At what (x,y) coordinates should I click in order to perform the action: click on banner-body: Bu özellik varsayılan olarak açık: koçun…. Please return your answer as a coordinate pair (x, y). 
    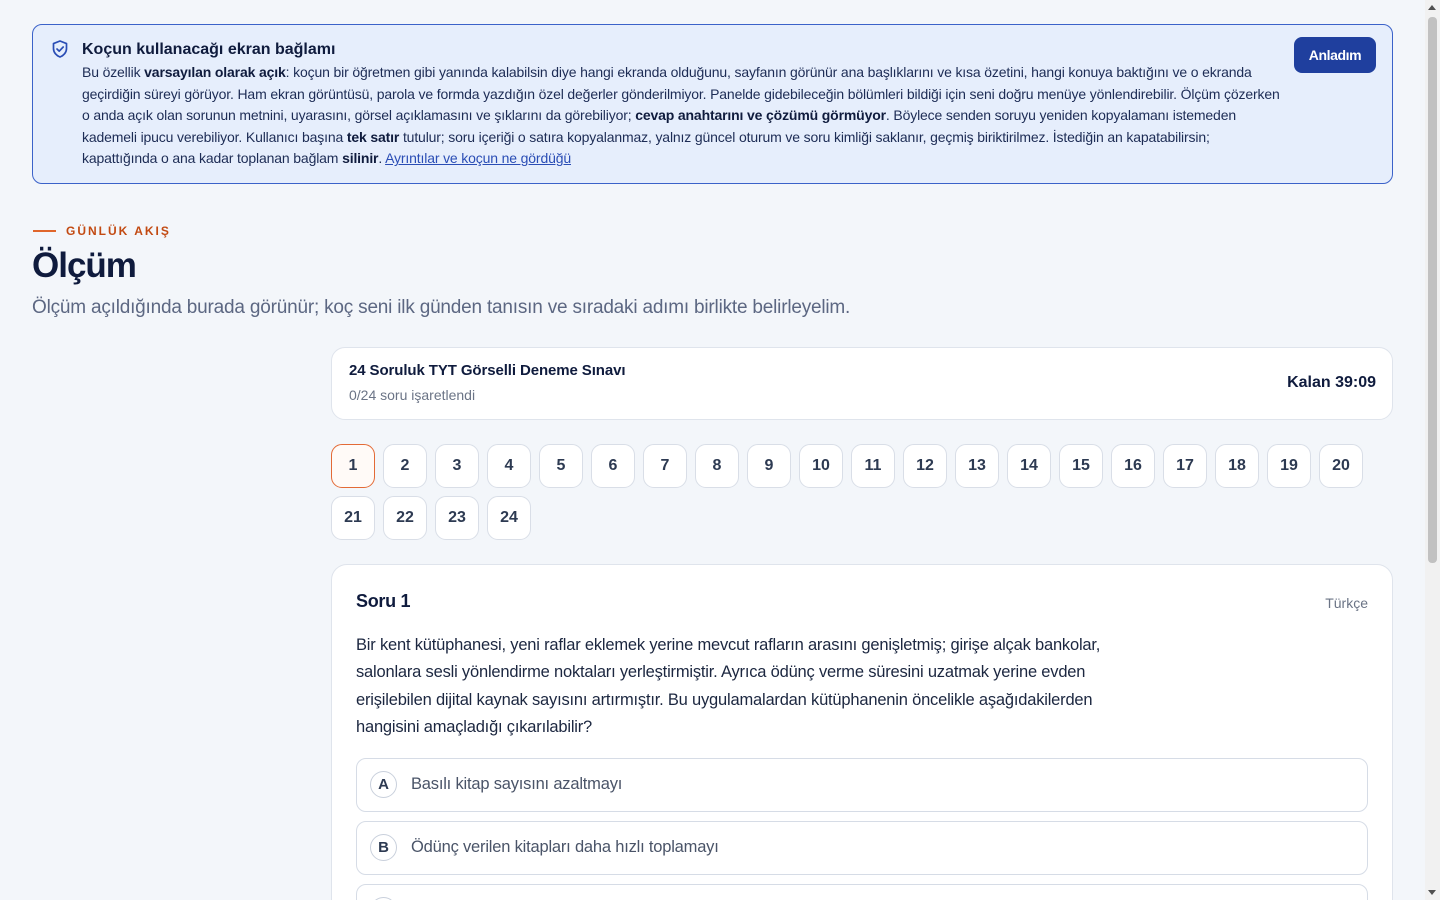
    Looking at the image, I should click on (681, 115).